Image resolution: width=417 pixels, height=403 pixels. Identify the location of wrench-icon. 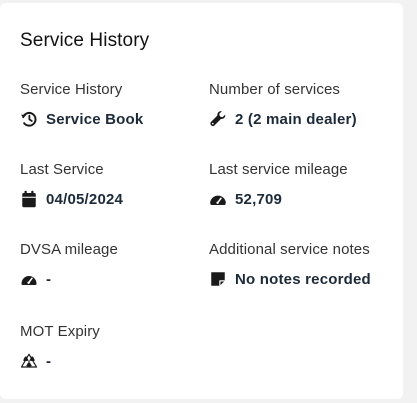
(218, 119).